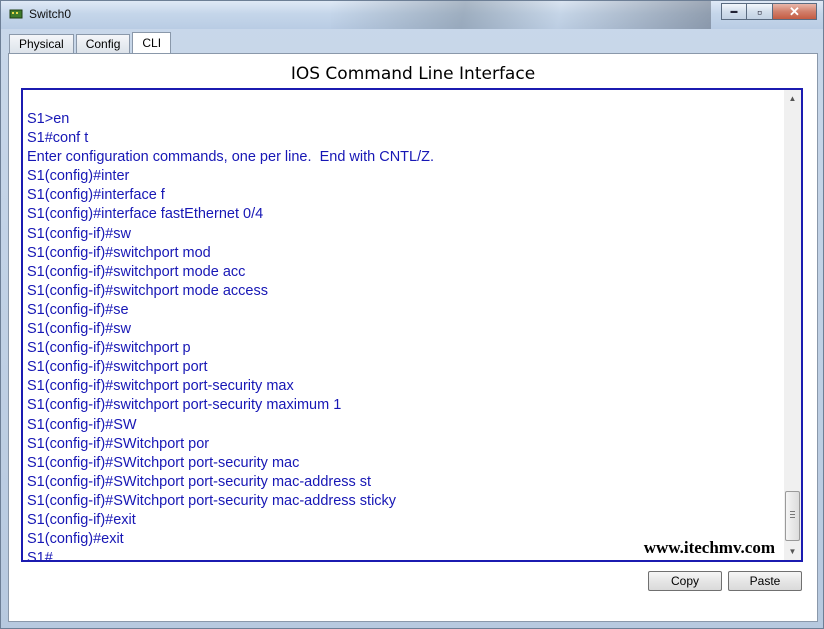 This screenshot has height=629, width=824. What do you see at coordinates (685, 581) in the screenshot?
I see `copy-button: Copy` at bounding box center [685, 581].